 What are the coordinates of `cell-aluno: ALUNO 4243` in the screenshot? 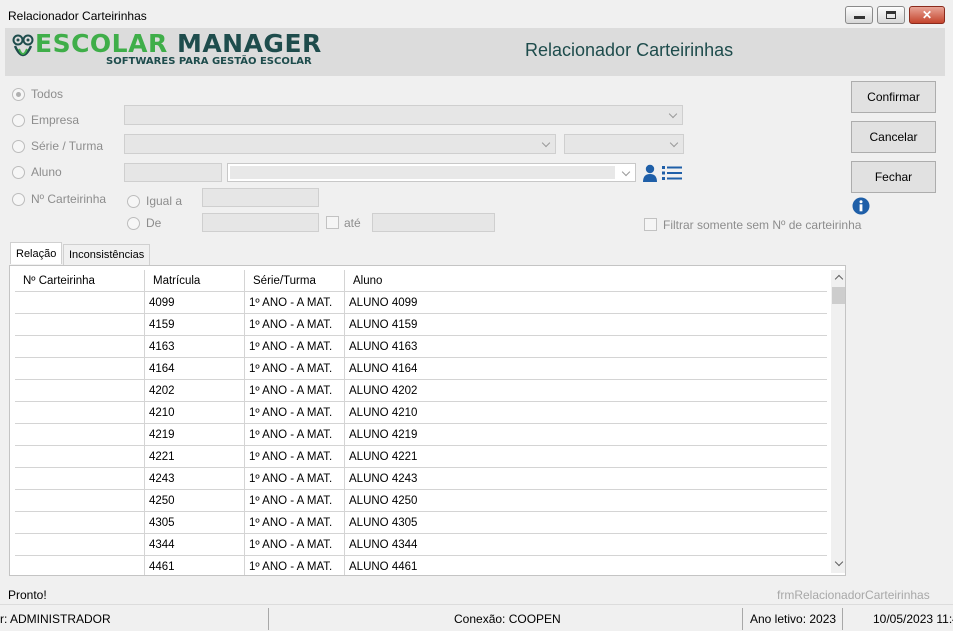 It's located at (586, 479).